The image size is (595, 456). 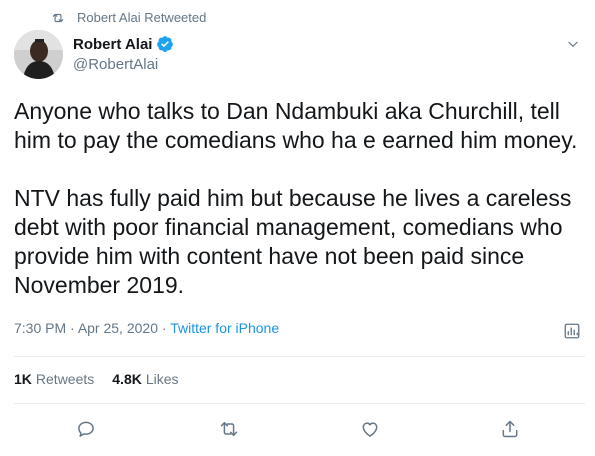 I want to click on tweet-date: Apr 25, 2020, so click(x=118, y=328).